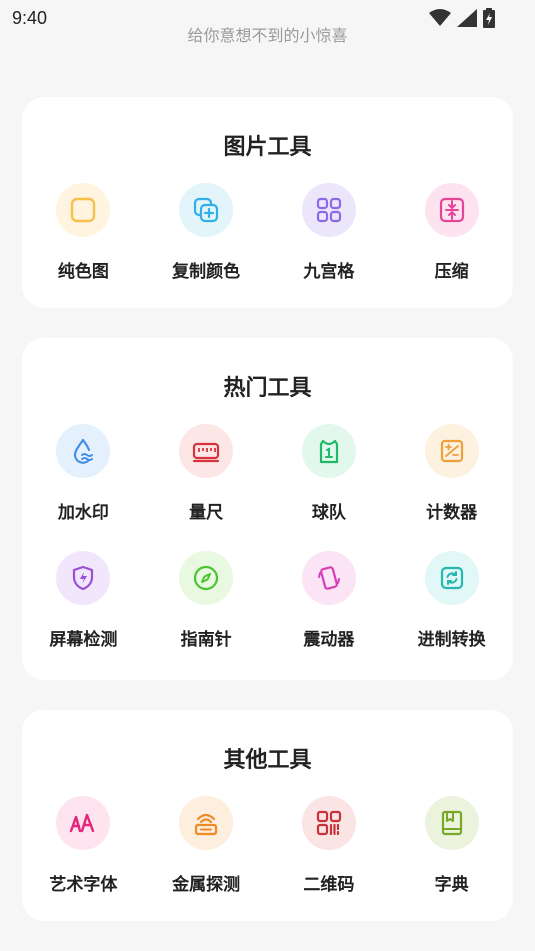 This screenshot has width=535, height=951. I want to click on shield-bolt-icon, so click(83, 578).